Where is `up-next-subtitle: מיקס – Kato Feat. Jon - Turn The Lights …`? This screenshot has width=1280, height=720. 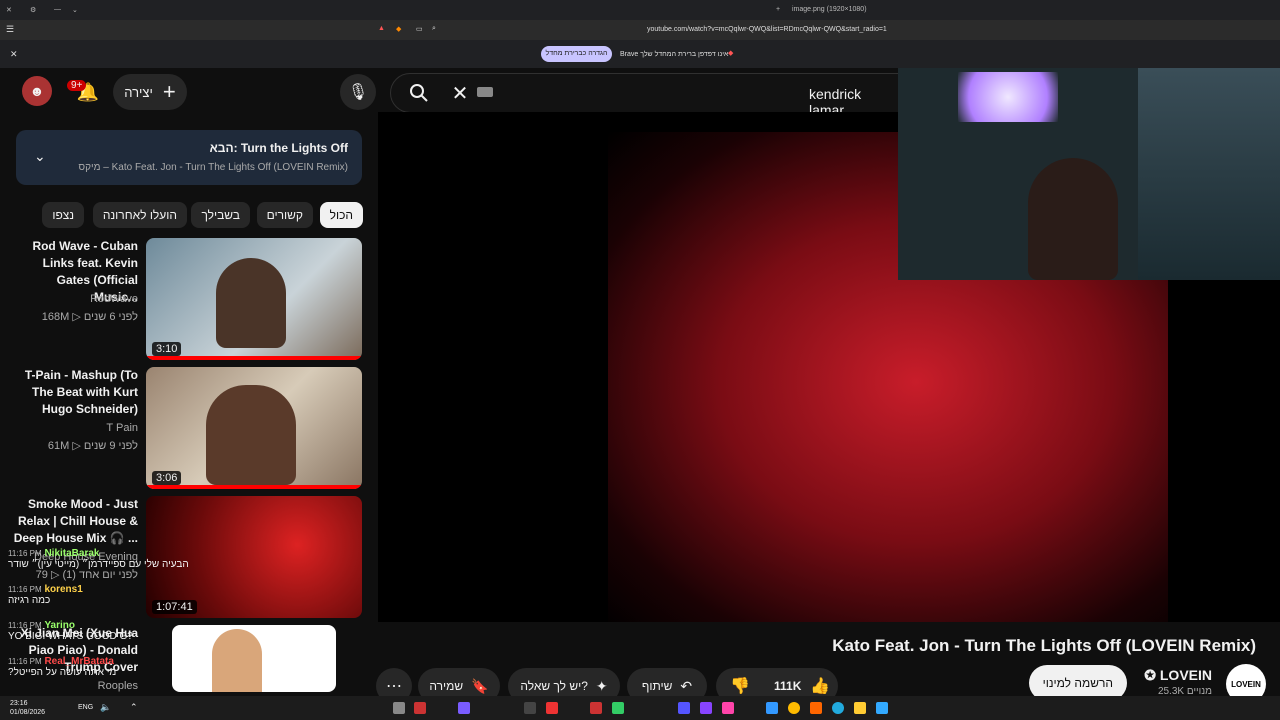
up-next-subtitle: מיקס – Kato Feat. Jon - Turn The Lights … is located at coordinates (213, 167).